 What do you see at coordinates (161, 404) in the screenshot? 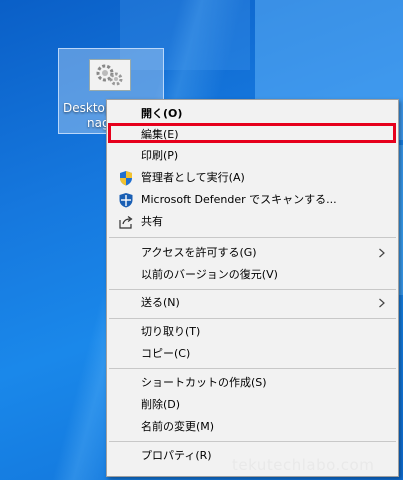
I see `menu-item-label: 削除(D)` at bounding box center [161, 404].